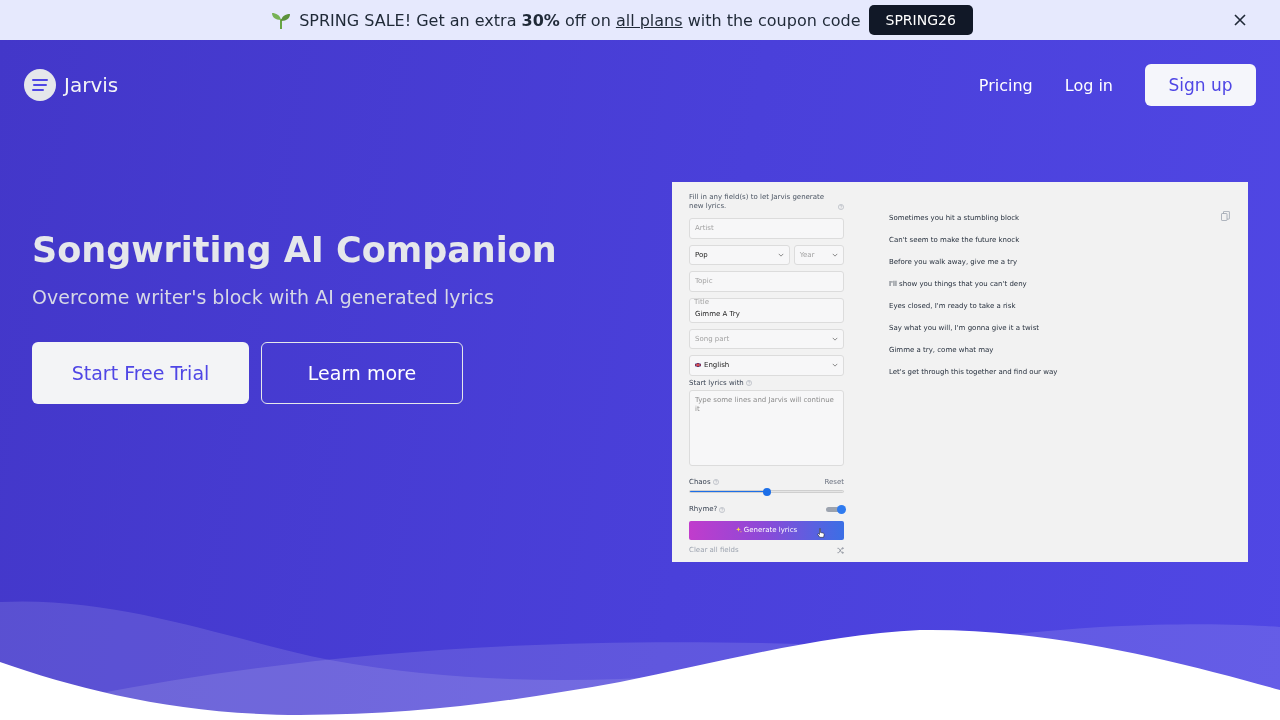 Image resolution: width=1280 pixels, height=720 pixels. What do you see at coordinates (362, 373) in the screenshot?
I see `learn-more-button: Learn more` at bounding box center [362, 373].